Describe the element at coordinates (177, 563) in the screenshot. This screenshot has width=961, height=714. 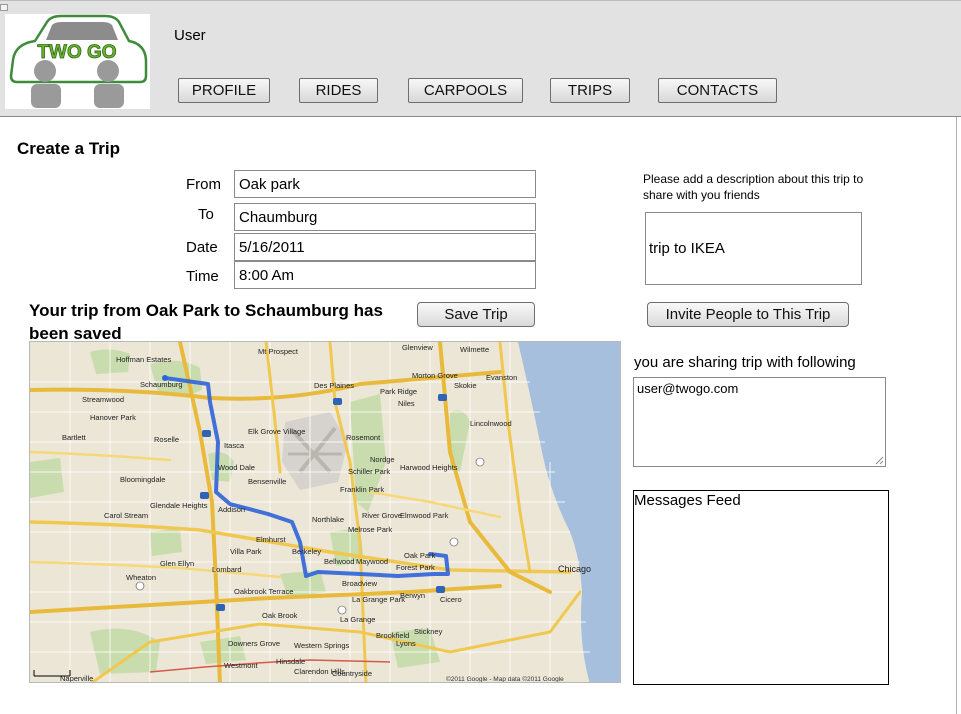
I see `label-glen-ellyn: Glen Ellyn` at that location.